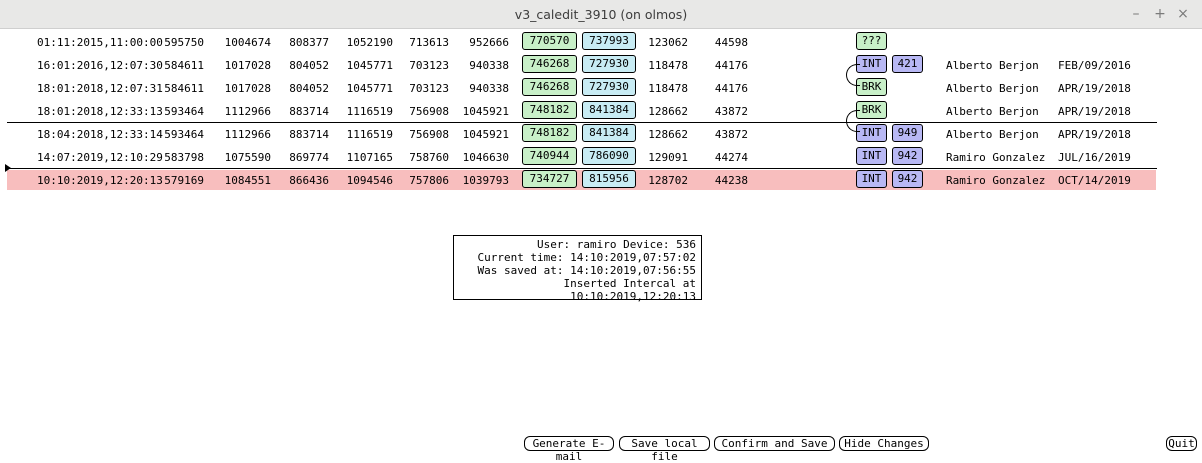 This screenshot has height=463, width=1202. What do you see at coordinates (369, 88) in the screenshot?
I see `cell-value: 1045771` at bounding box center [369, 88].